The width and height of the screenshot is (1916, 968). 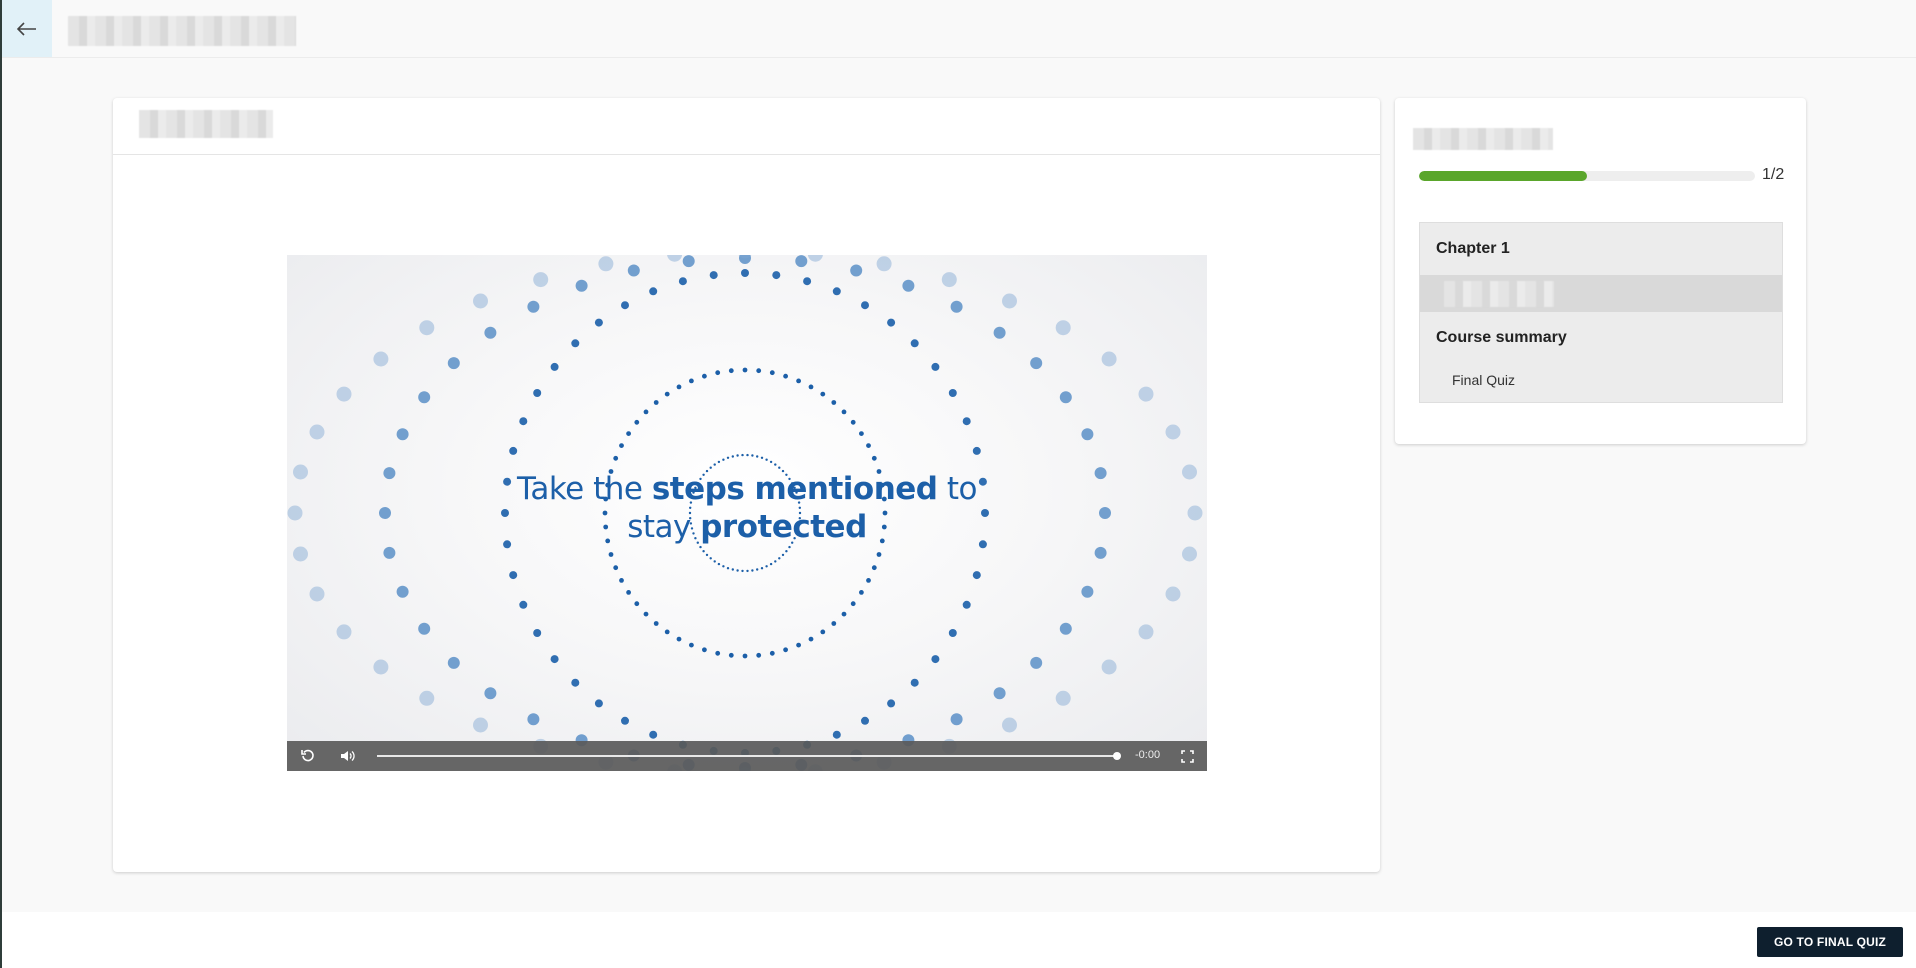 I want to click on volume-button, so click(x=348, y=756).